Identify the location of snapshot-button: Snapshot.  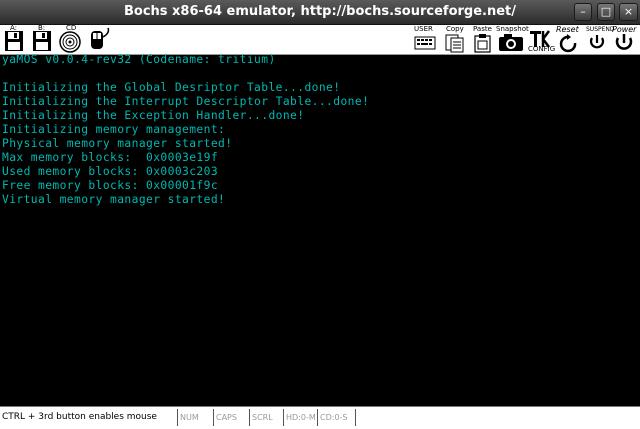
(512, 39).